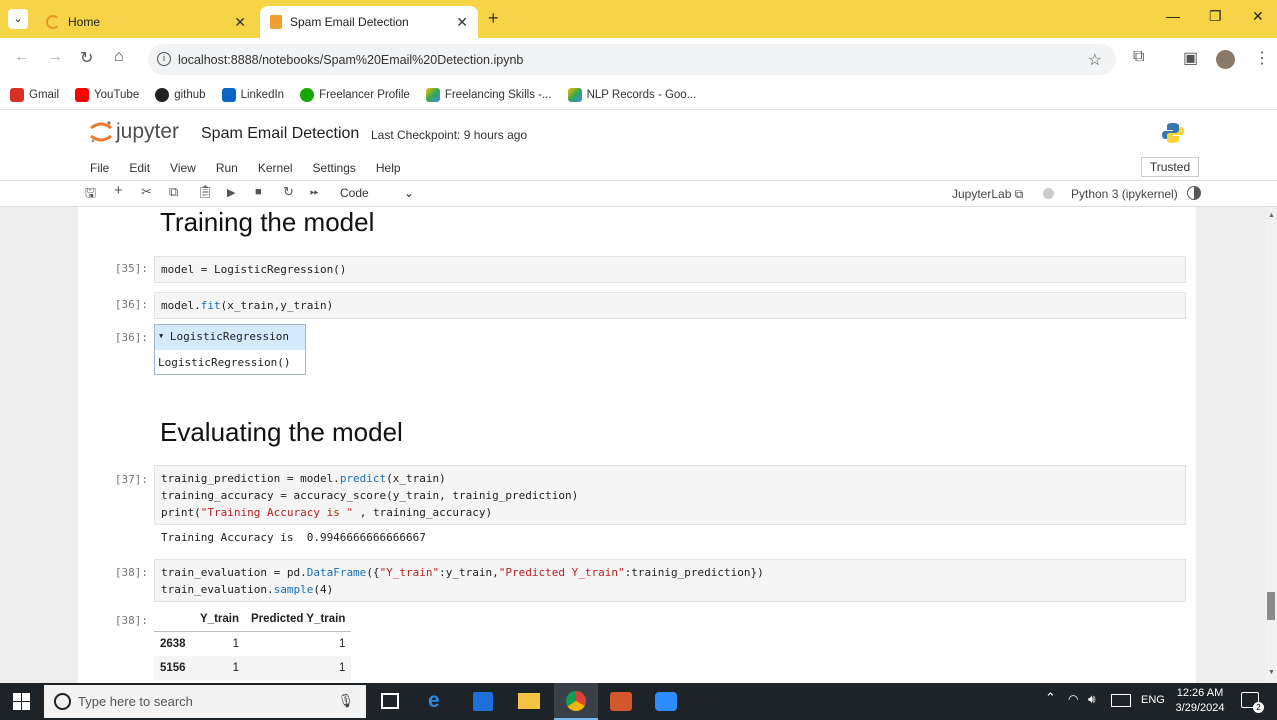 This screenshot has width=1277, height=720. I want to click on estimator-header: ▼ LogisticRegression, so click(230, 337).